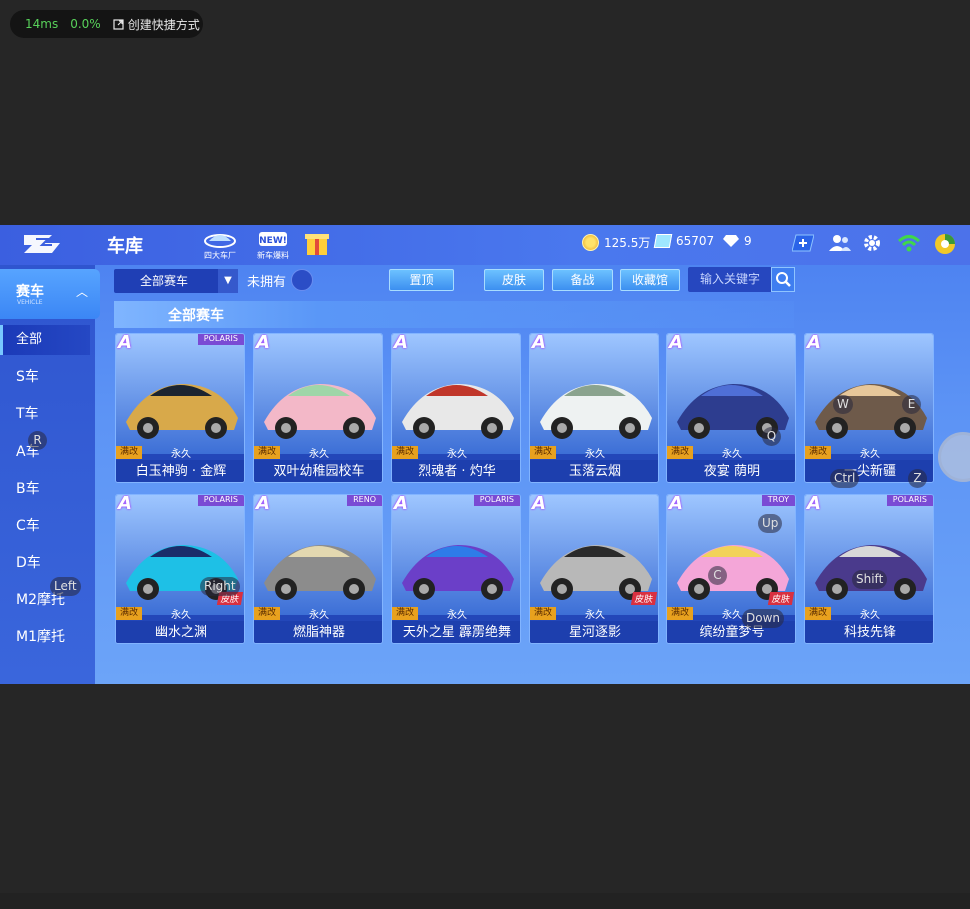 Image resolution: width=970 pixels, height=909 pixels. Describe the element at coordinates (748, 241) in the screenshot. I see `diamond-value: 9` at that location.